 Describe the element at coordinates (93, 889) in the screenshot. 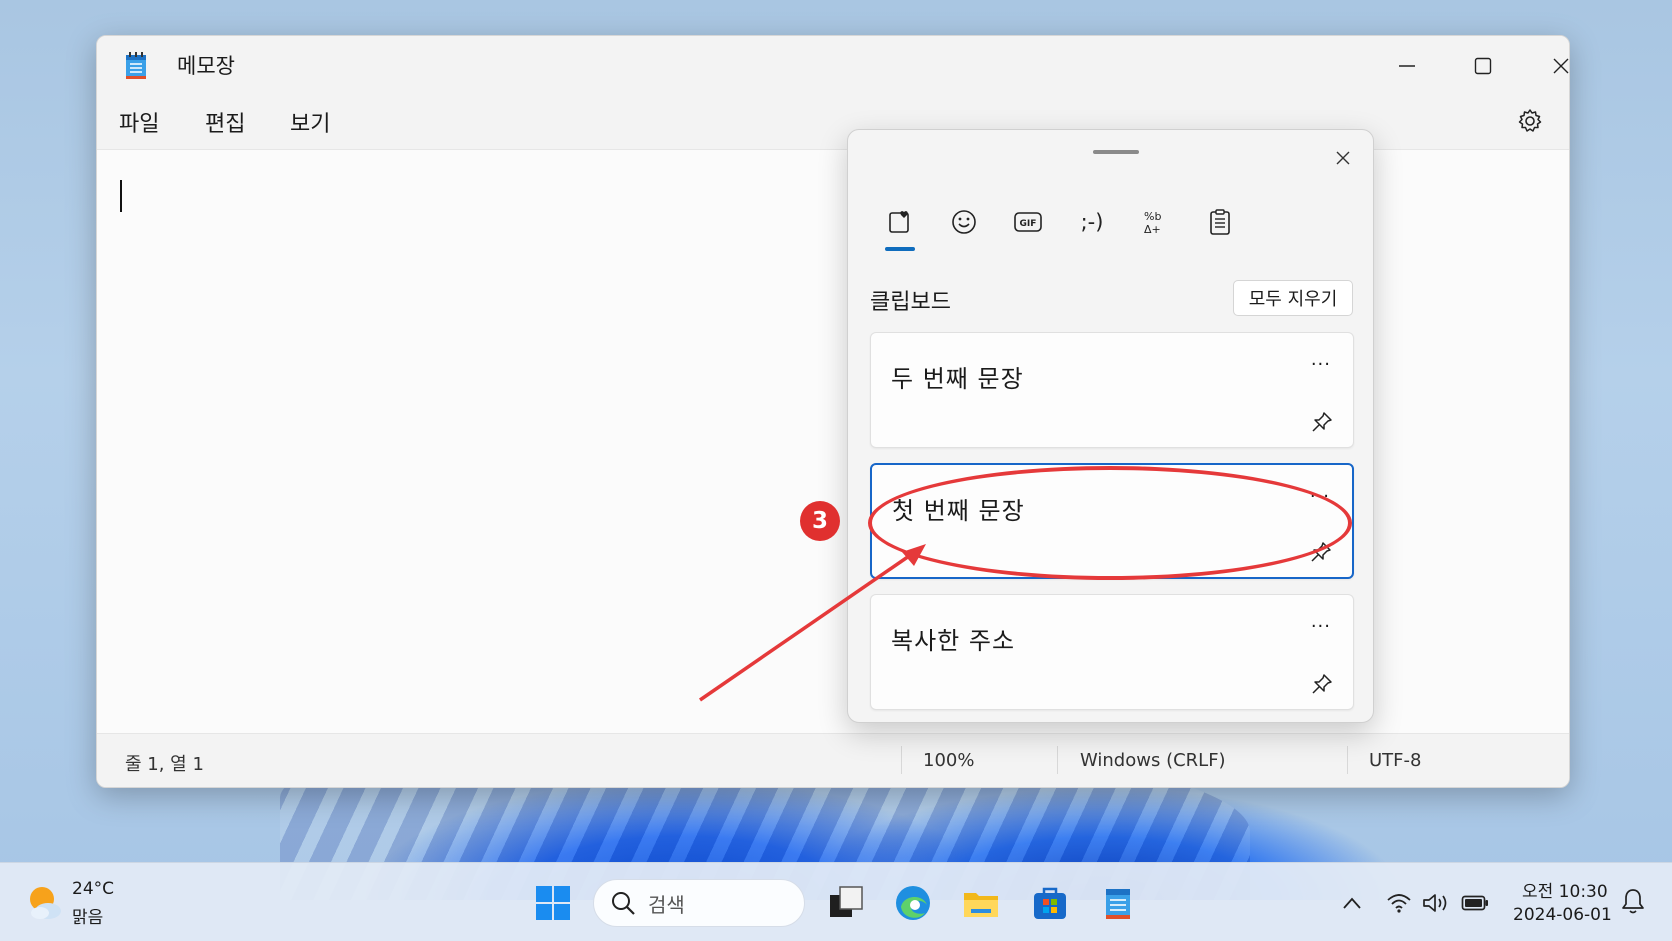

I see `weather-temperature: 24°C` at that location.